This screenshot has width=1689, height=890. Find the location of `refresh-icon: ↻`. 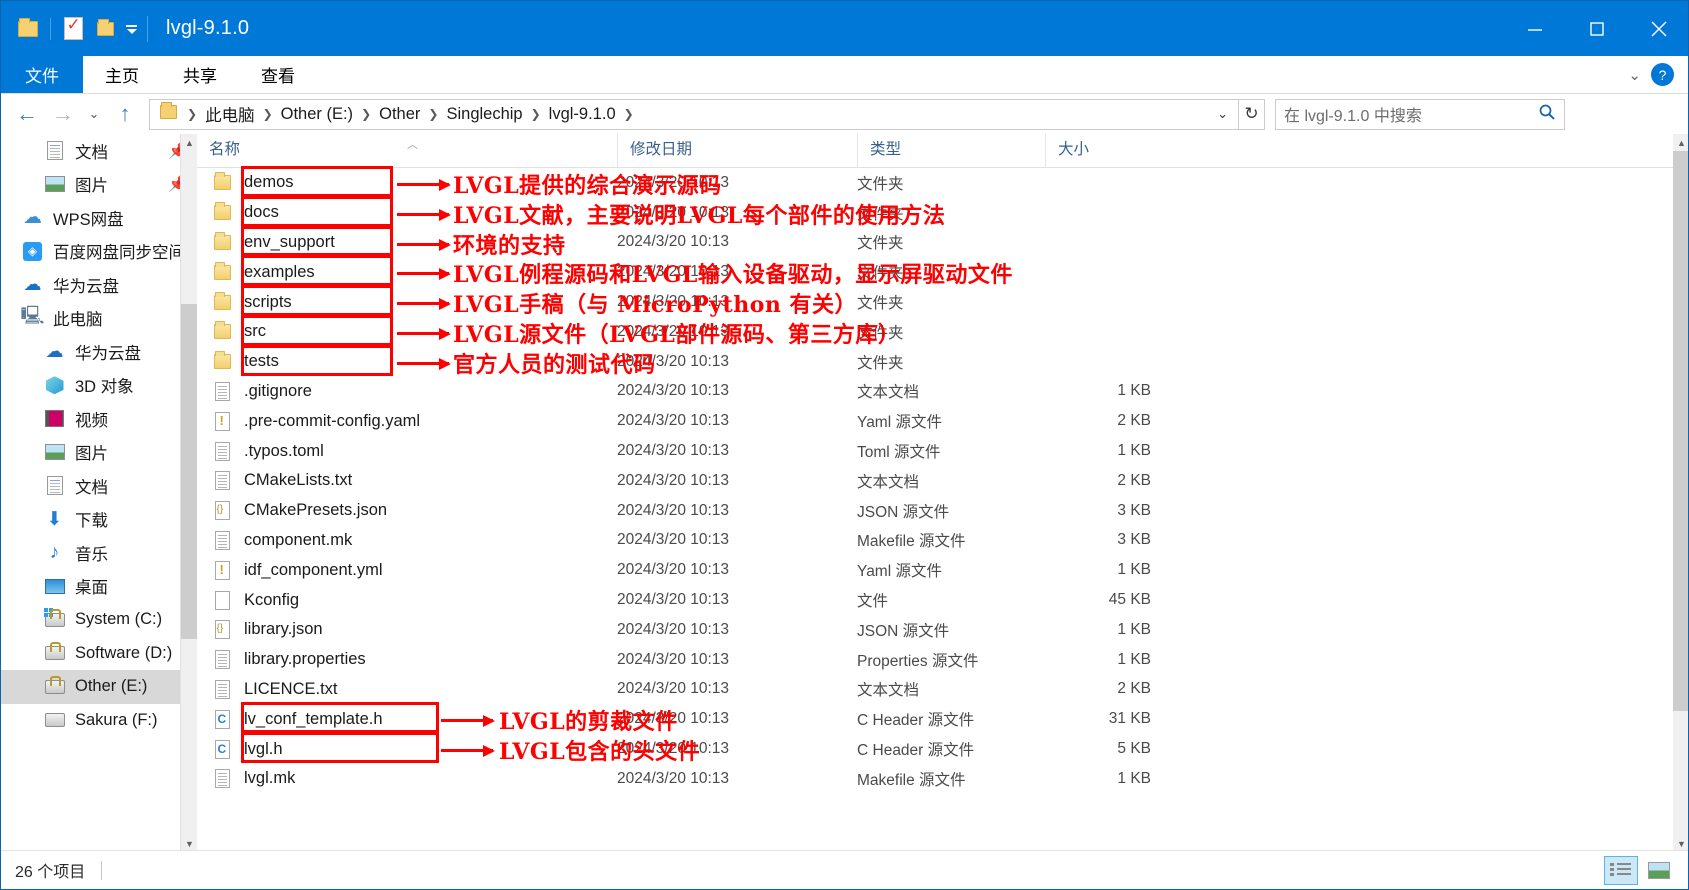

refresh-icon: ↻ is located at coordinates (1252, 114).